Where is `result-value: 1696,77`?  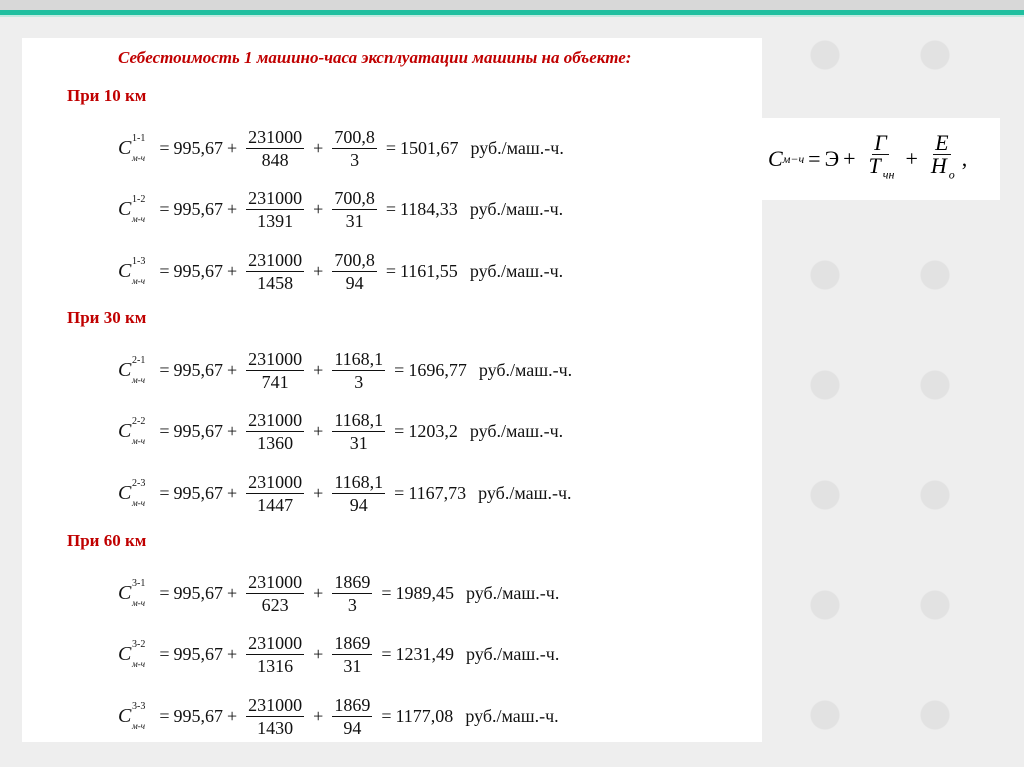 result-value: 1696,77 is located at coordinates (437, 370).